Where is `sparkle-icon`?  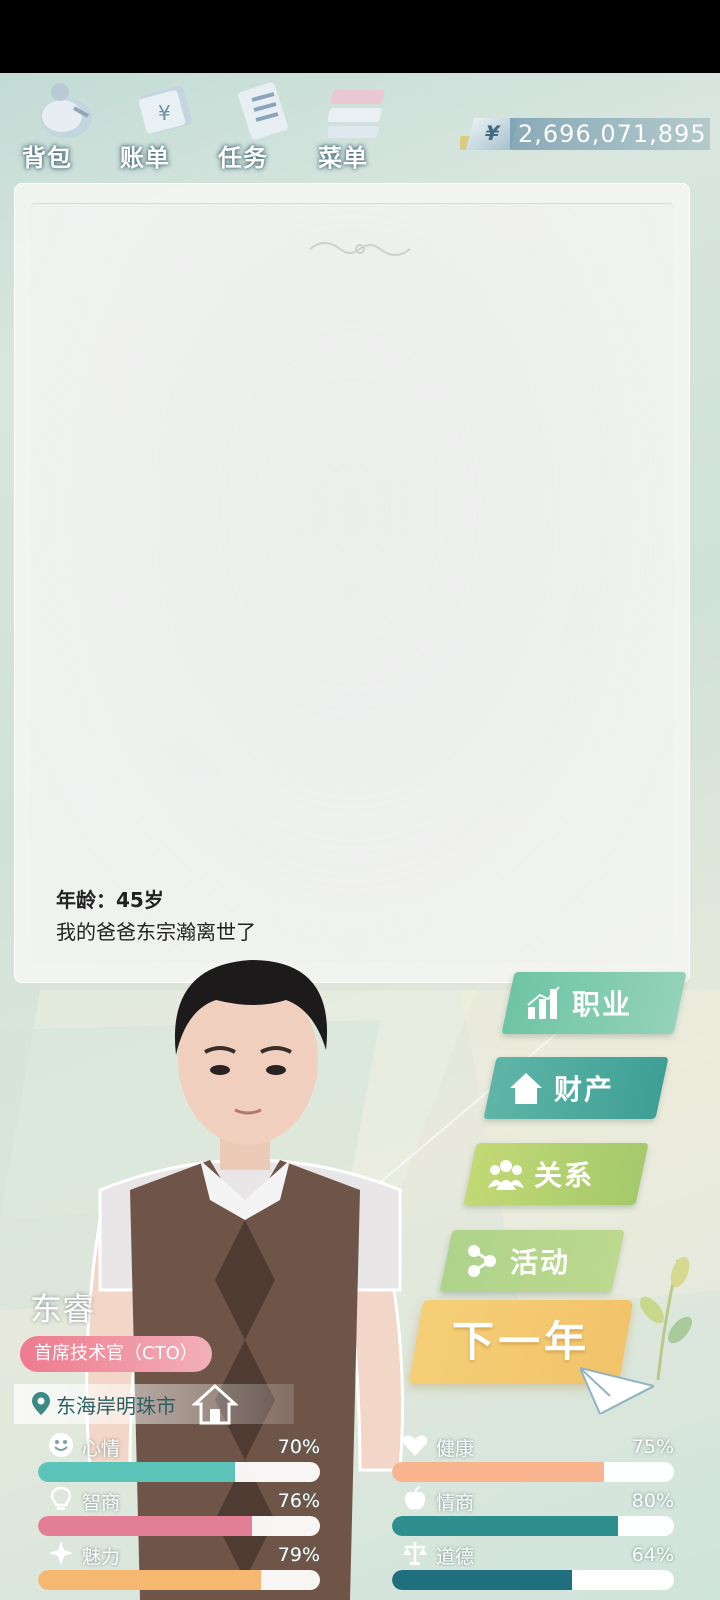 sparkle-icon is located at coordinates (61, 1553).